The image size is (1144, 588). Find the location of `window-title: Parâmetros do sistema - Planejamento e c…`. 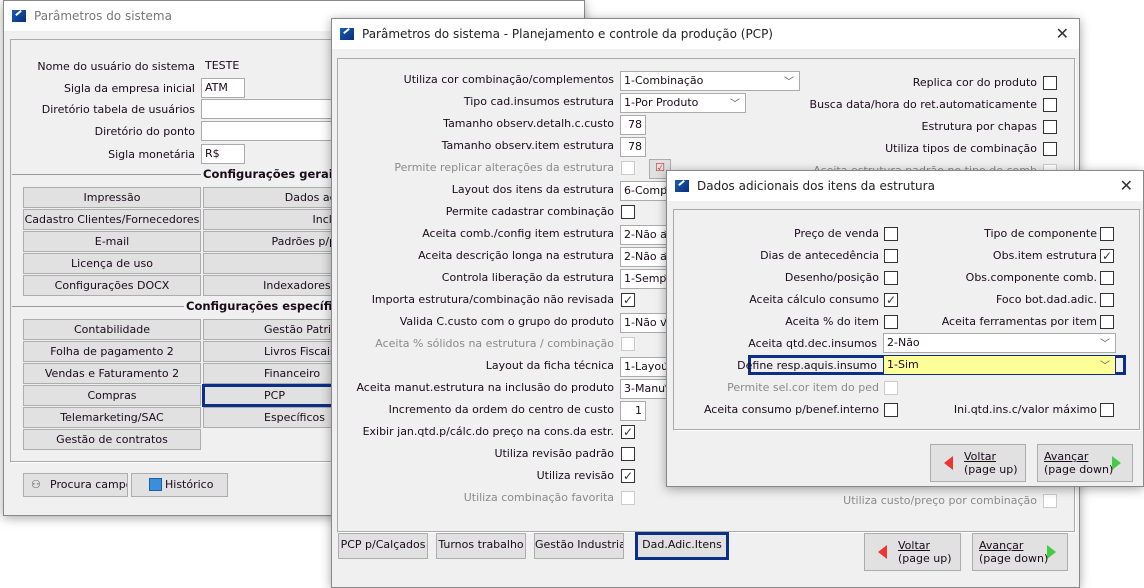

window-title: Parâmetros do sistema - Planejamento e c… is located at coordinates (567, 34).